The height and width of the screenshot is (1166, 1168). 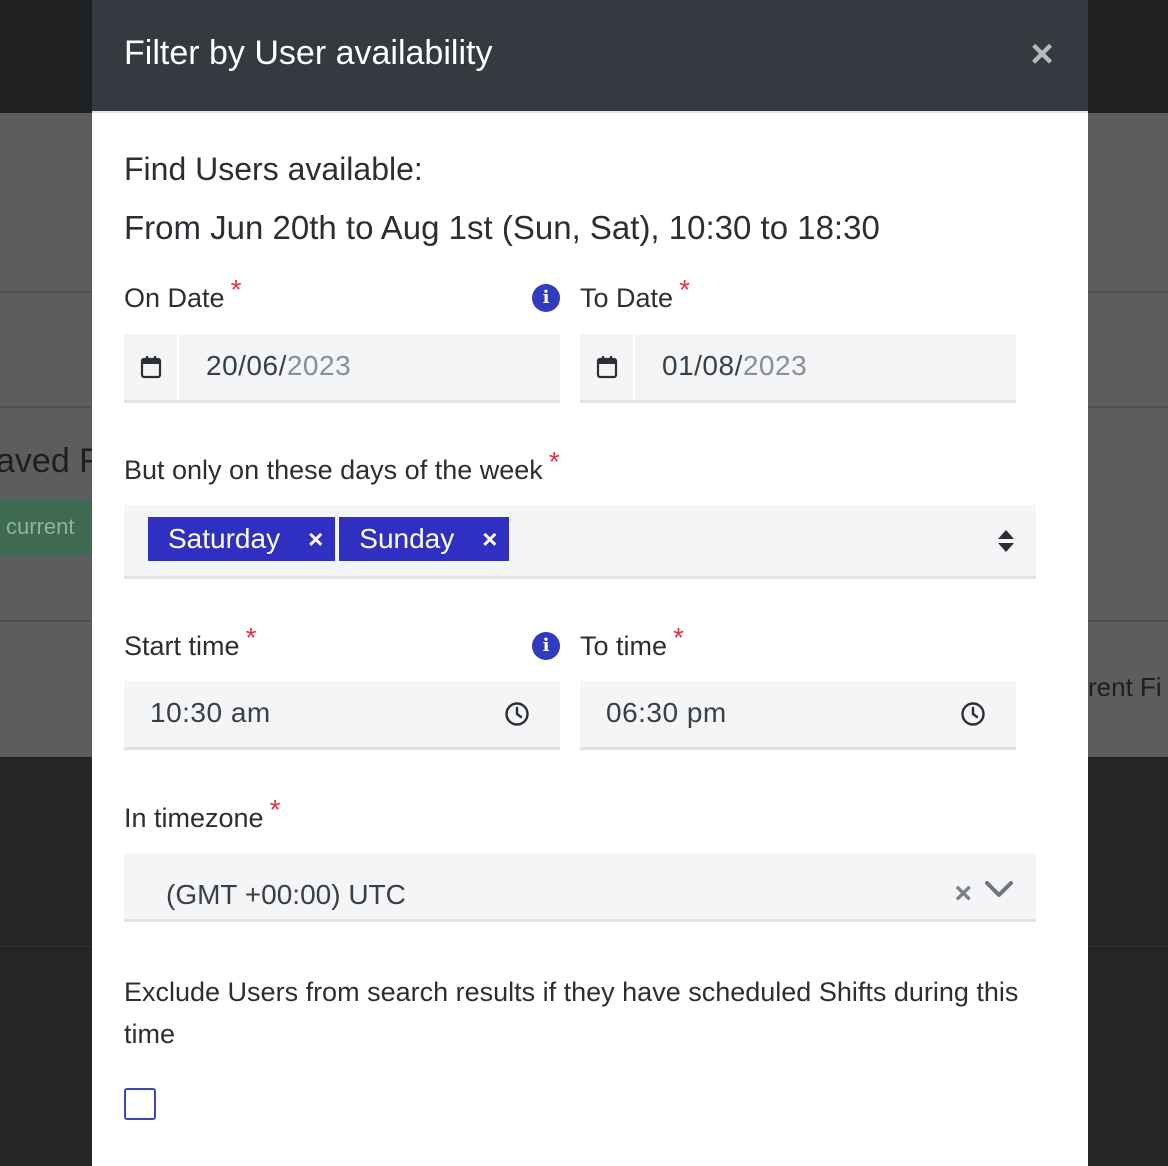 What do you see at coordinates (999, 891) in the screenshot?
I see `chevron-down-icon` at bounding box center [999, 891].